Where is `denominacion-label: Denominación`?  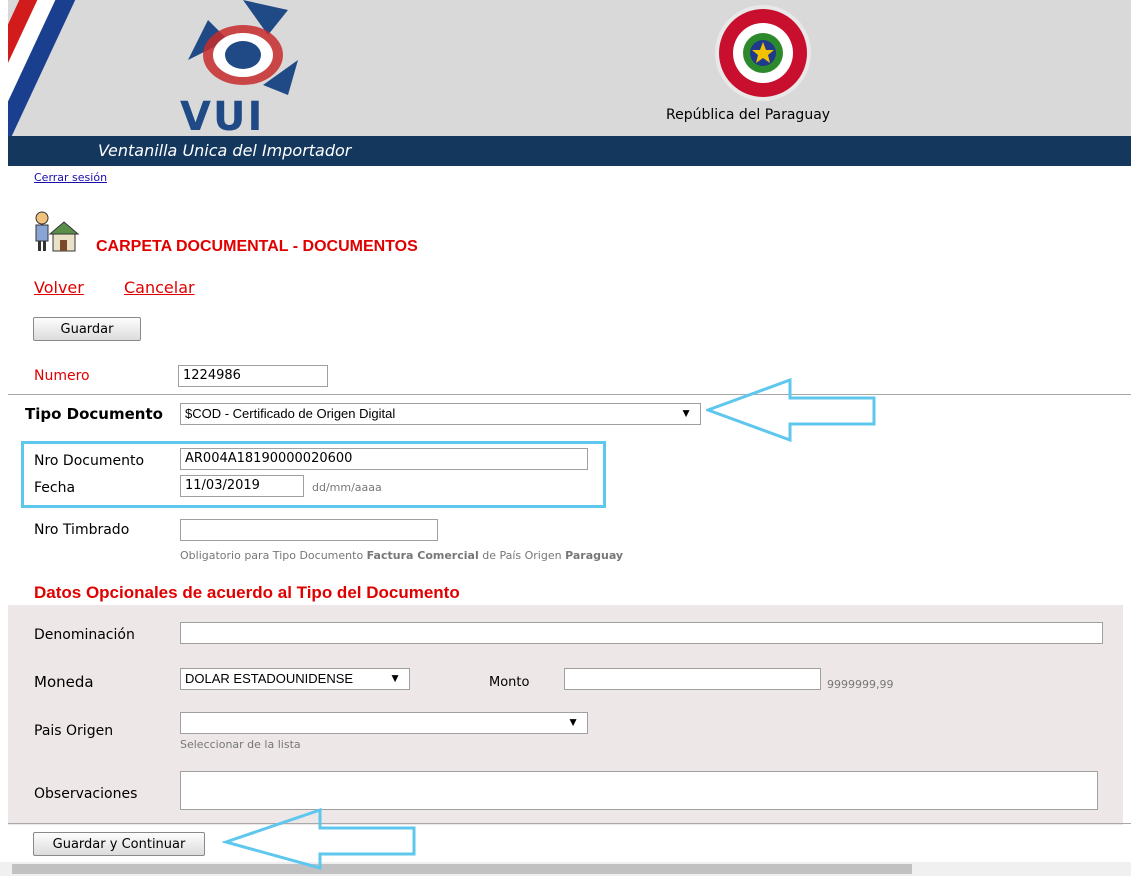 denominacion-label: Denominación is located at coordinates (84, 635).